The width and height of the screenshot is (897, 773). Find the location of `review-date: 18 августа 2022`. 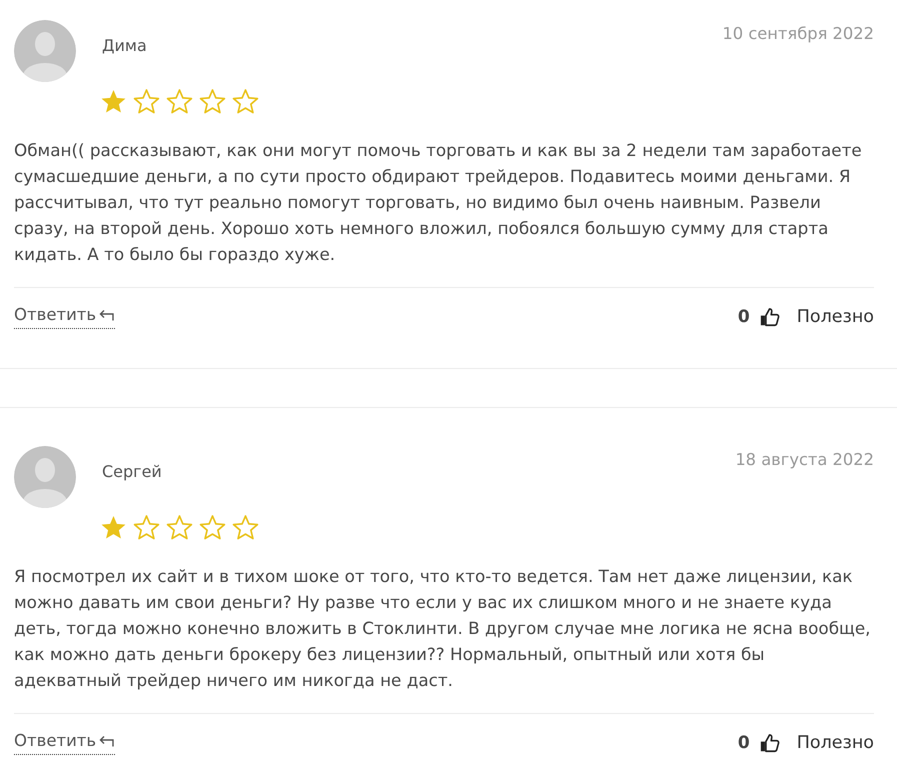

review-date: 18 августа 2022 is located at coordinates (804, 459).